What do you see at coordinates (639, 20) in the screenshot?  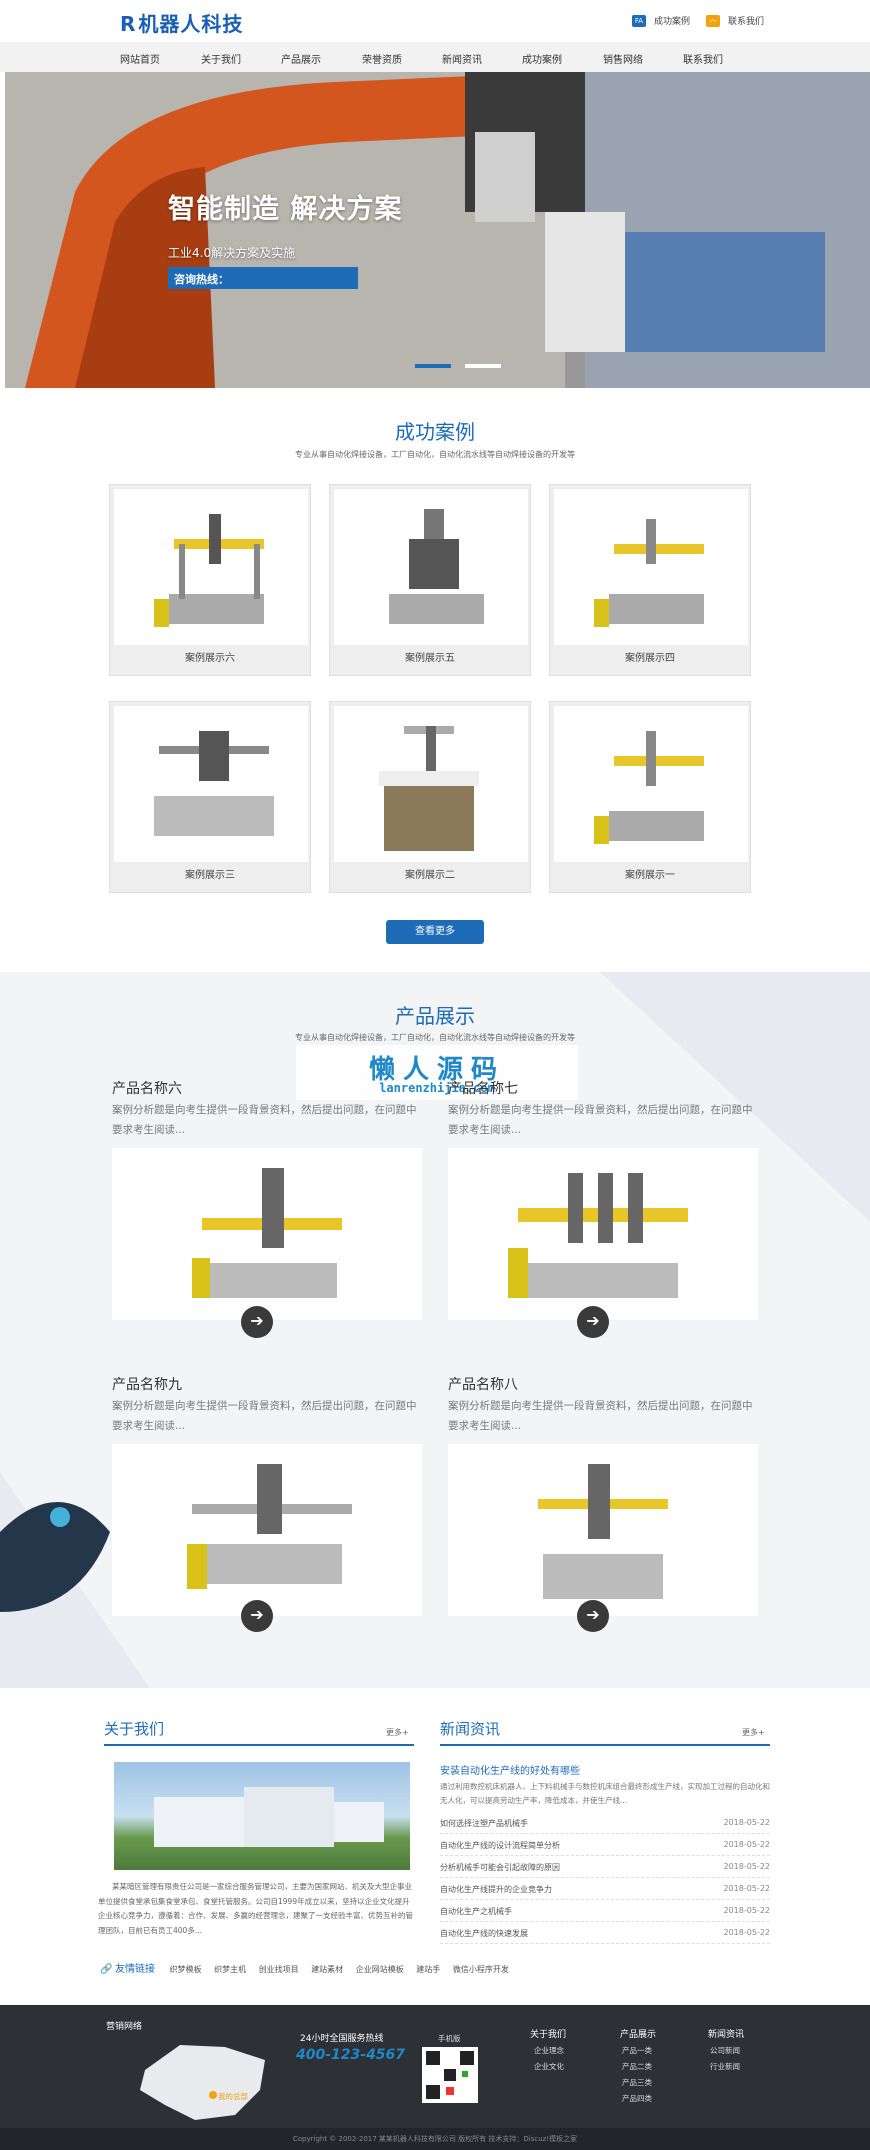 I see `fa-icon: FA` at bounding box center [639, 20].